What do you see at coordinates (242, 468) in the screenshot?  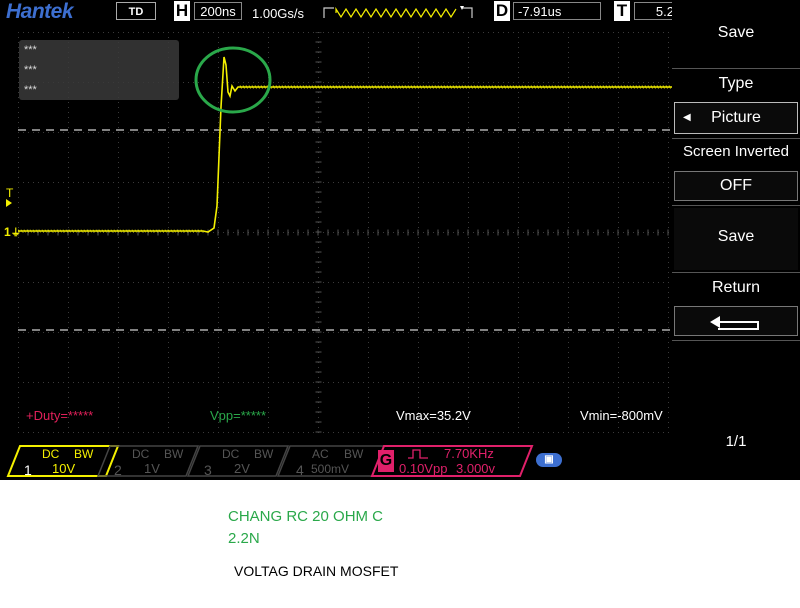 I see `channel3-scale: 2V` at bounding box center [242, 468].